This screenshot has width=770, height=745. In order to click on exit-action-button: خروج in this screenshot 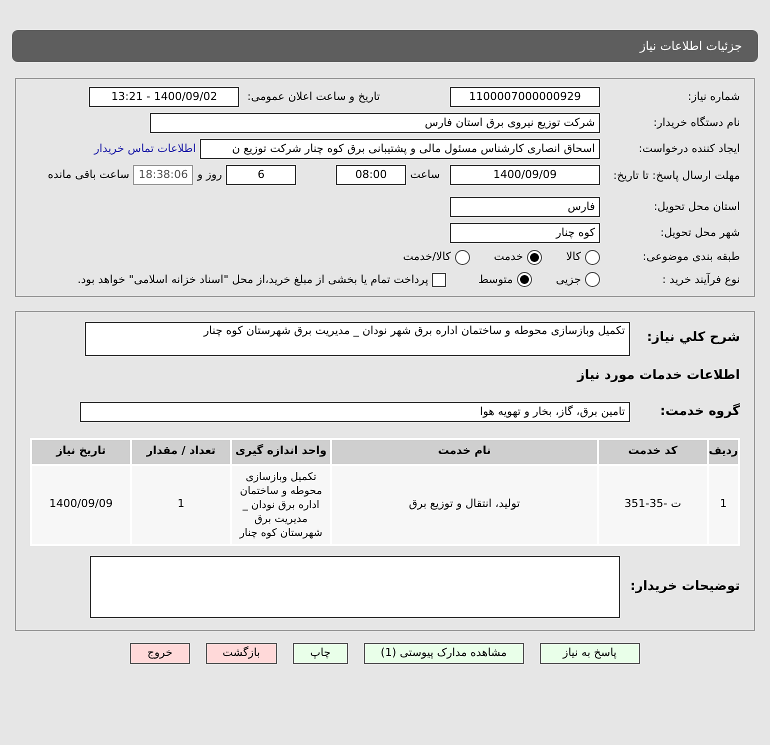, I will do `click(160, 653)`.